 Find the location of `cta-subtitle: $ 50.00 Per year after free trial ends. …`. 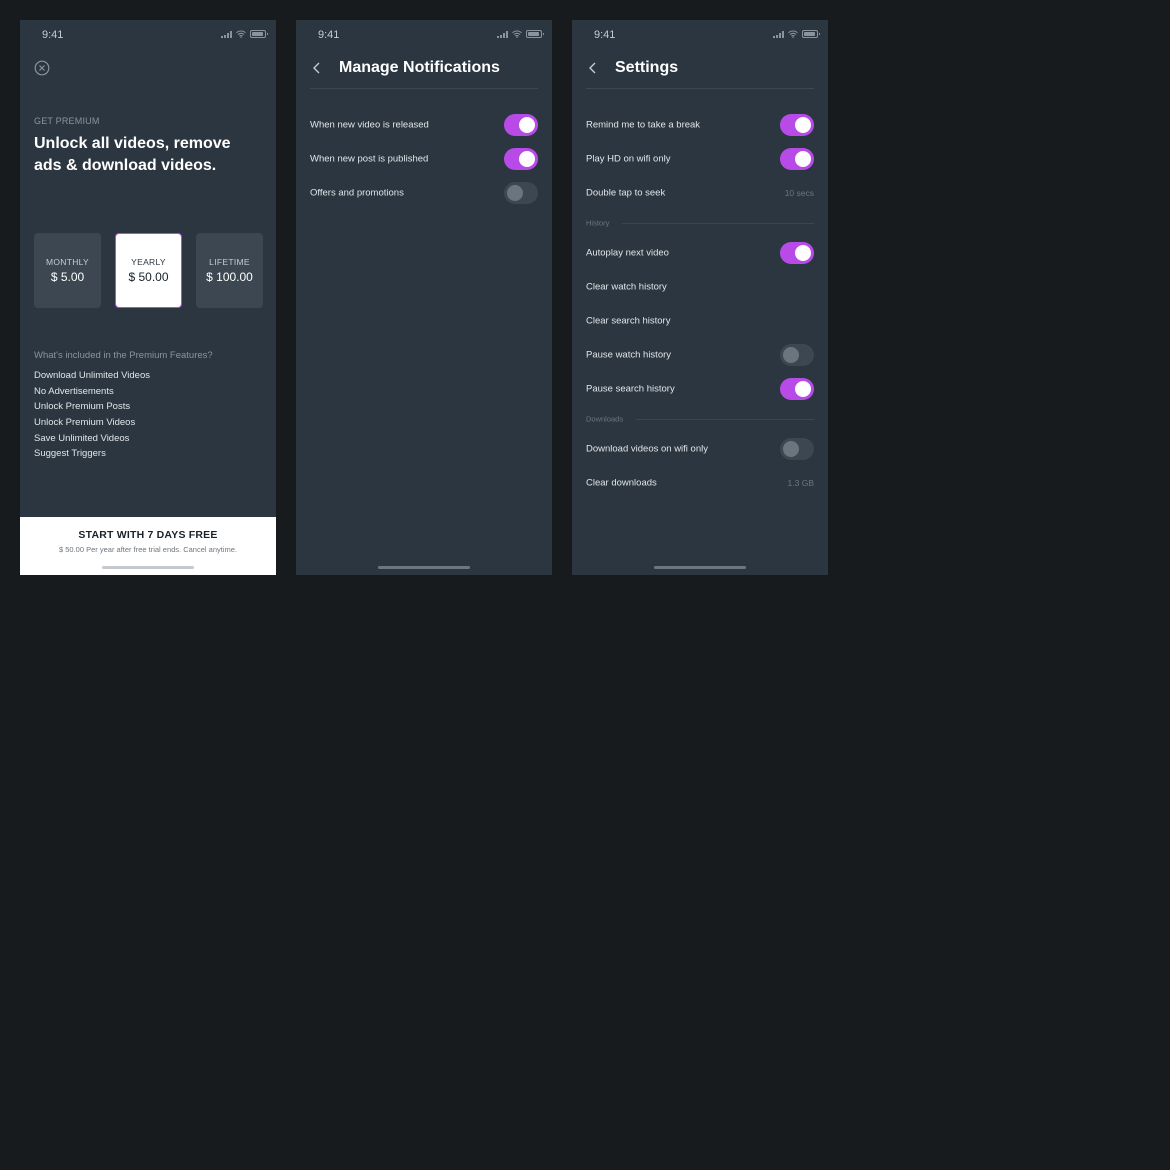

cta-subtitle: $ 50.00 Per year after free trial ends. … is located at coordinates (147, 549).